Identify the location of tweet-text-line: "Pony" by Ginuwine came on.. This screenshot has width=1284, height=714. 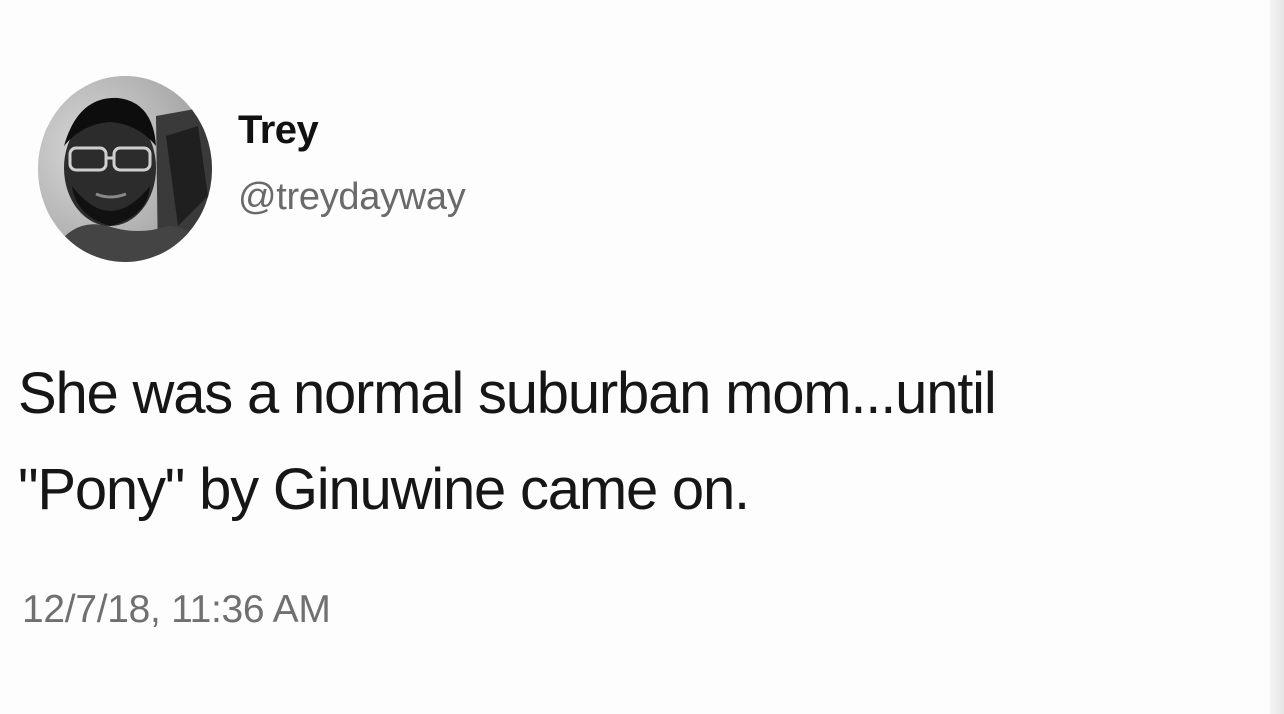
(384, 489).